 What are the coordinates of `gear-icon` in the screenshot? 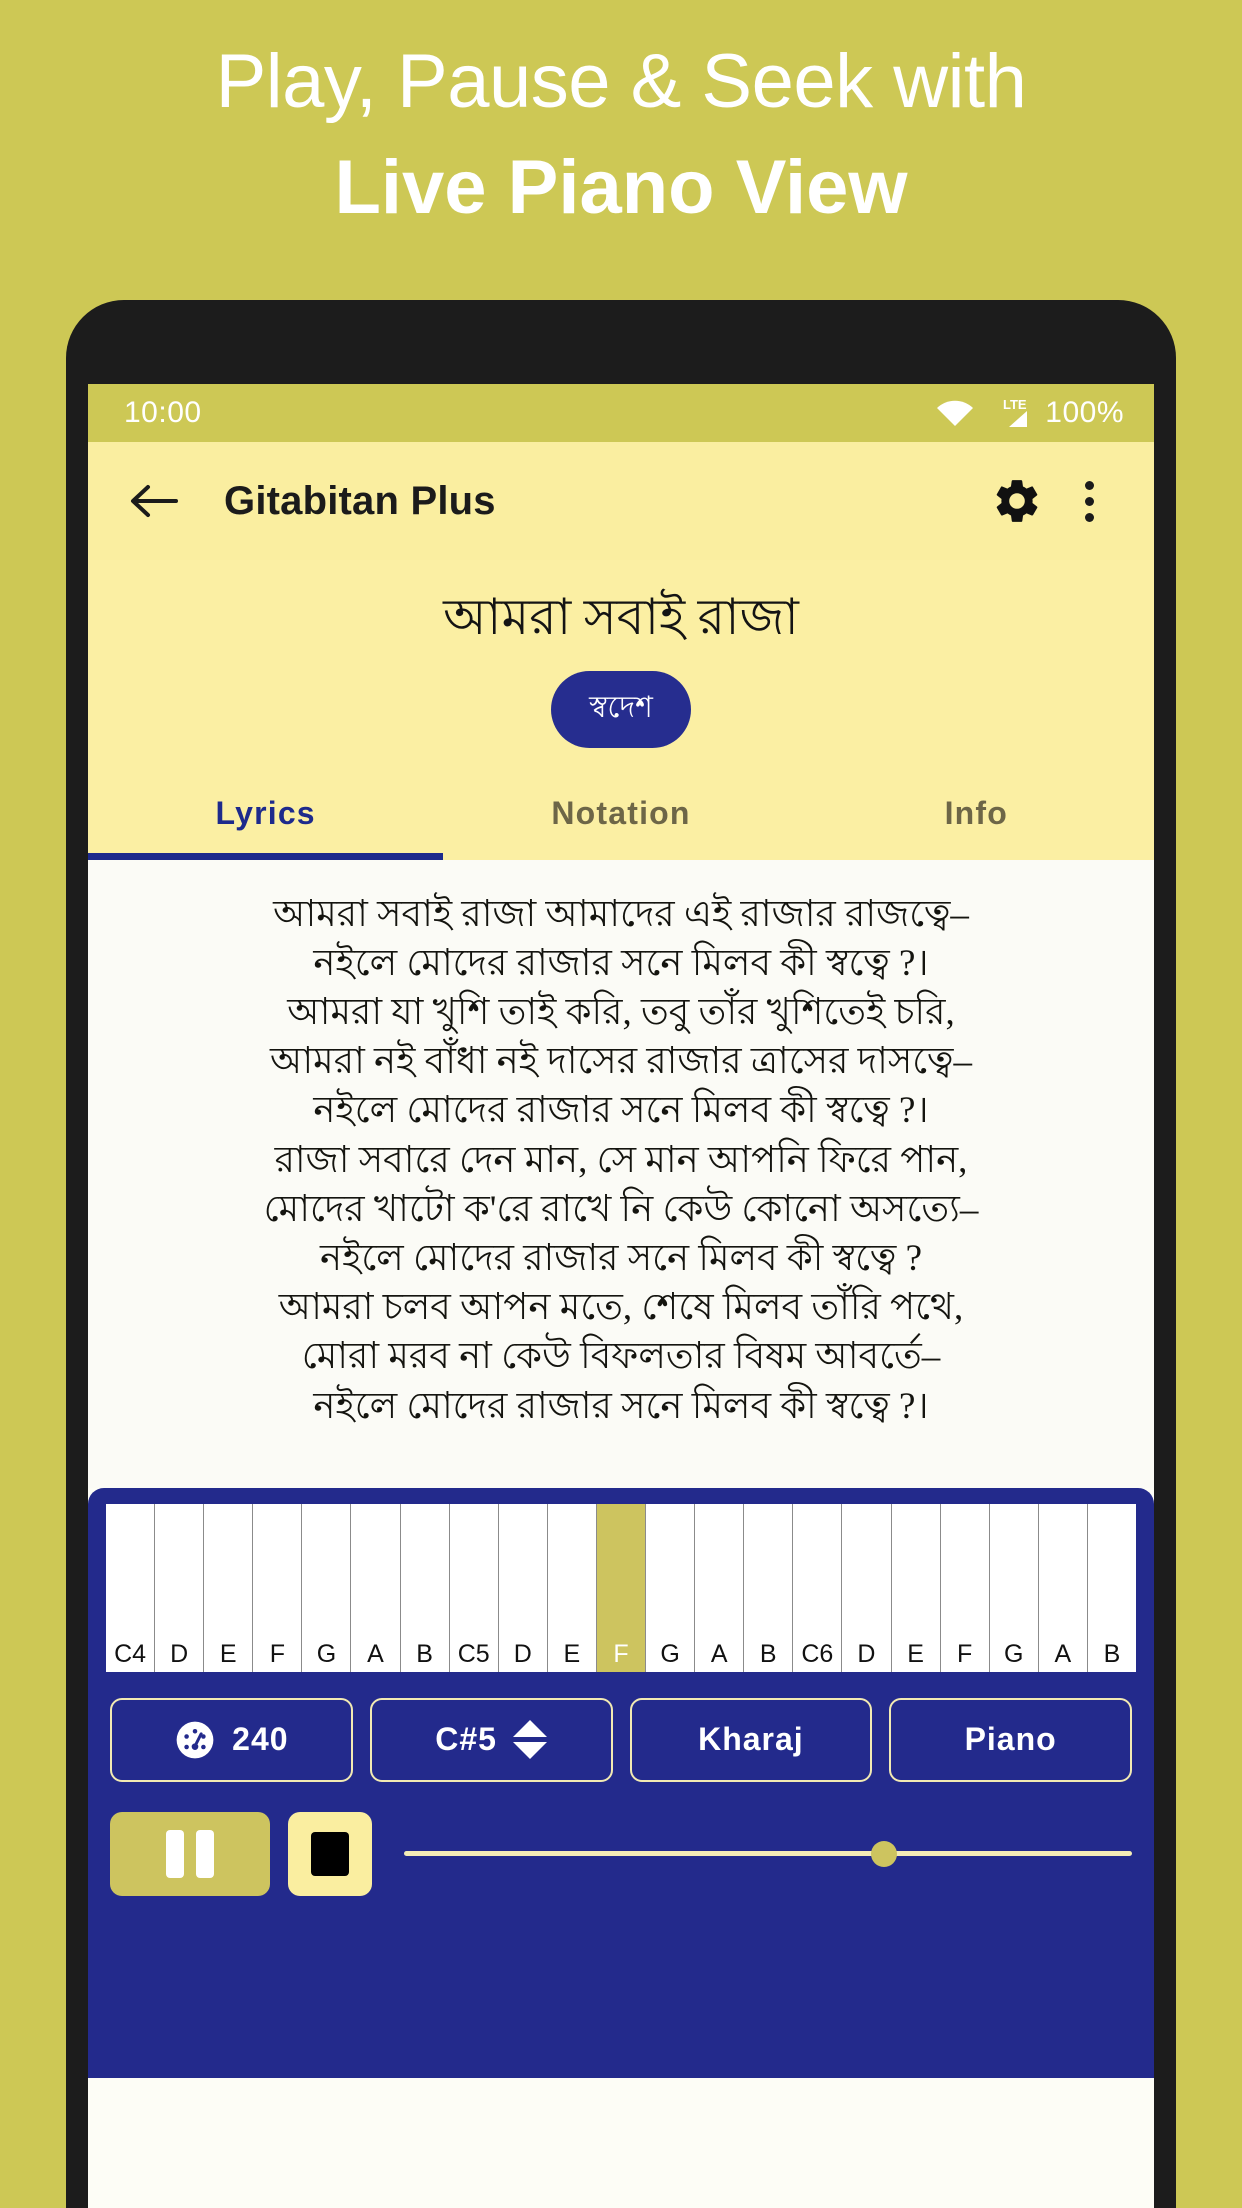 It's located at (1017, 501).